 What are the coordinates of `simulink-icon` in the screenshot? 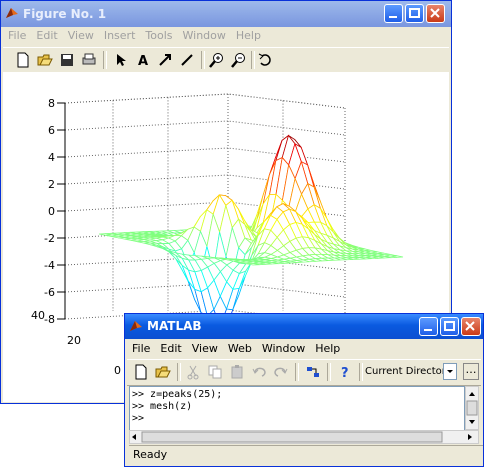 It's located at (313, 372).